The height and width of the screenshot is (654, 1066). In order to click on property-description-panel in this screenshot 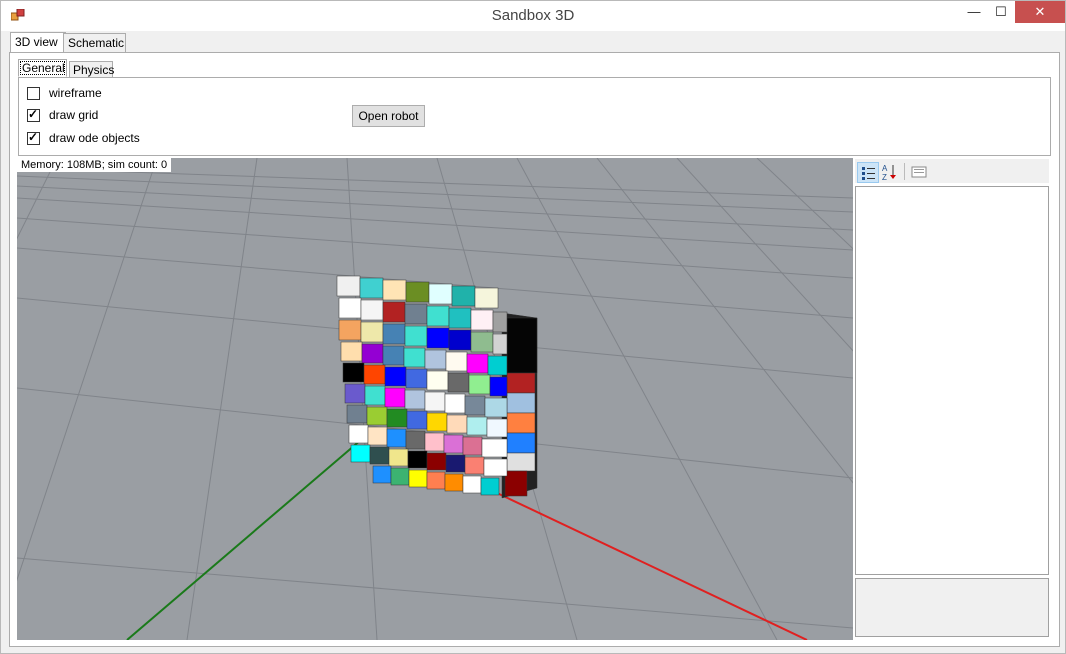, I will do `click(952, 607)`.